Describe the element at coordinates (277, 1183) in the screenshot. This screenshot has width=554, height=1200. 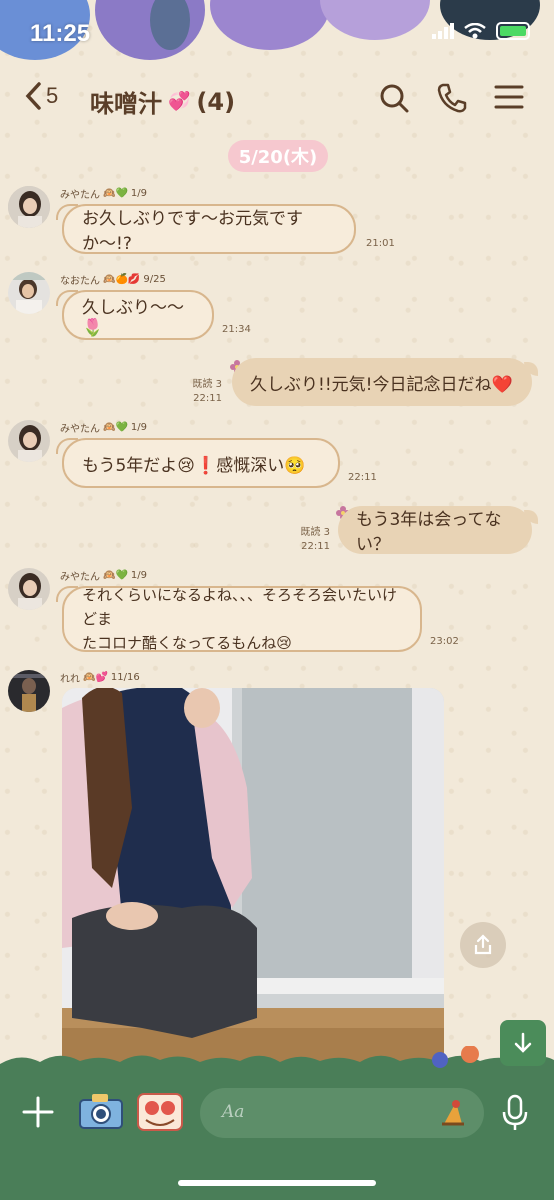
I see `home-indicator` at that location.